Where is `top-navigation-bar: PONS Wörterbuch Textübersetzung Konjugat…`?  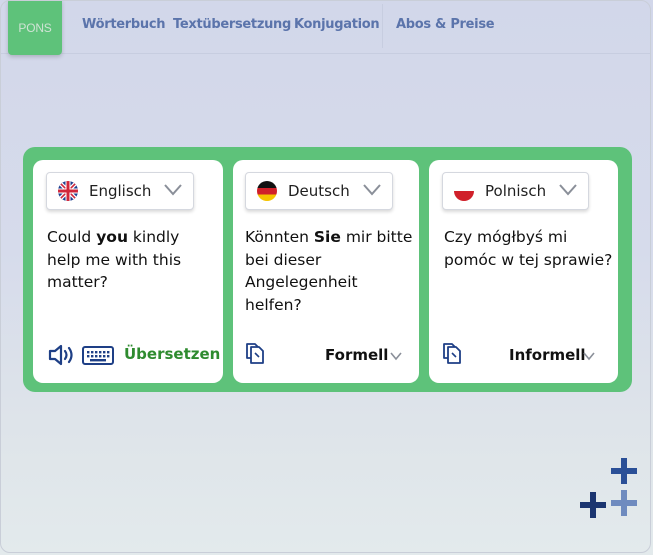 top-navigation-bar: PONS Wörterbuch Textübersetzung Konjugat… is located at coordinates (325, 27).